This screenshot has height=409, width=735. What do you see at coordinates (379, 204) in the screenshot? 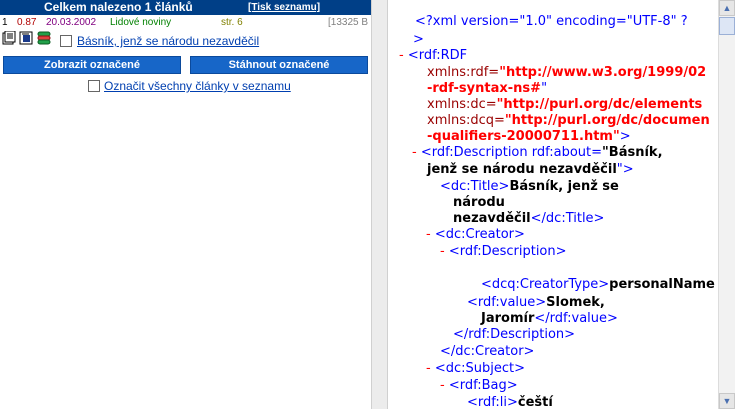
I see `frame-divider` at bounding box center [379, 204].